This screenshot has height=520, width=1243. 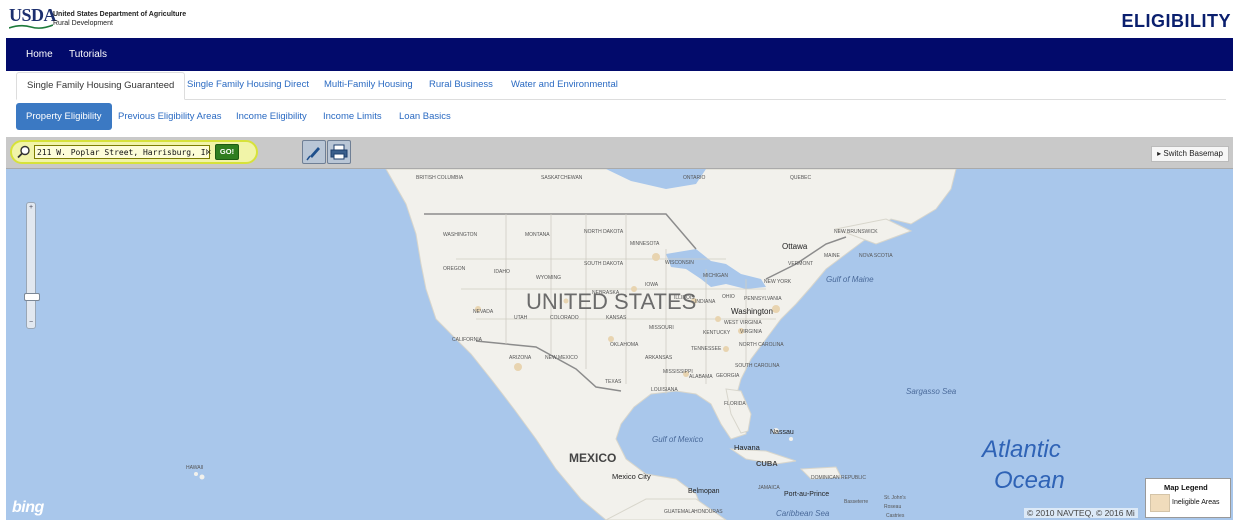 I want to click on label-pennsylvania: PENNSYLVANIA, so click(x=763, y=299).